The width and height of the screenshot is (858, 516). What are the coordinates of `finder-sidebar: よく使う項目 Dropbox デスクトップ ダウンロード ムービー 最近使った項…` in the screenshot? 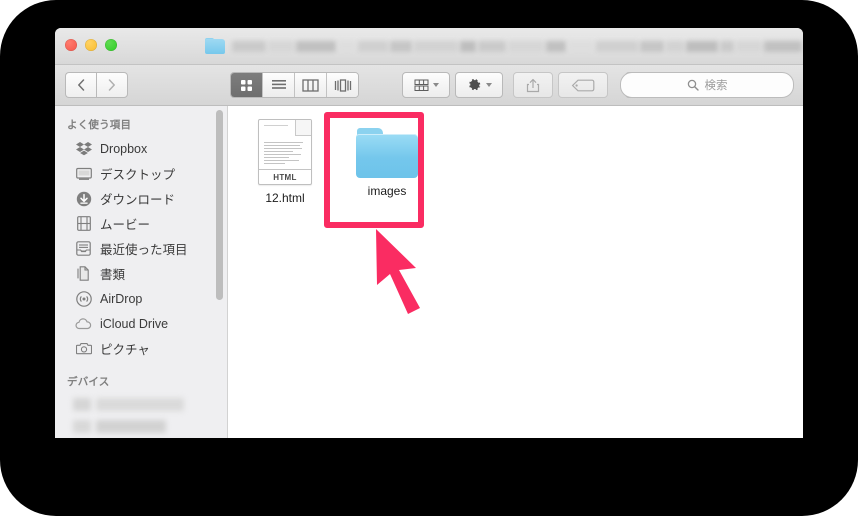 It's located at (141, 272).